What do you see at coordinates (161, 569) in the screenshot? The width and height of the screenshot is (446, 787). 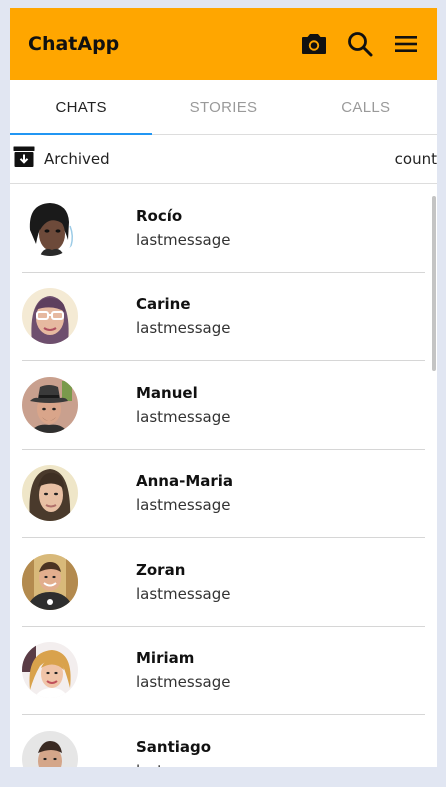 I see `chat-name: Zoran` at bounding box center [161, 569].